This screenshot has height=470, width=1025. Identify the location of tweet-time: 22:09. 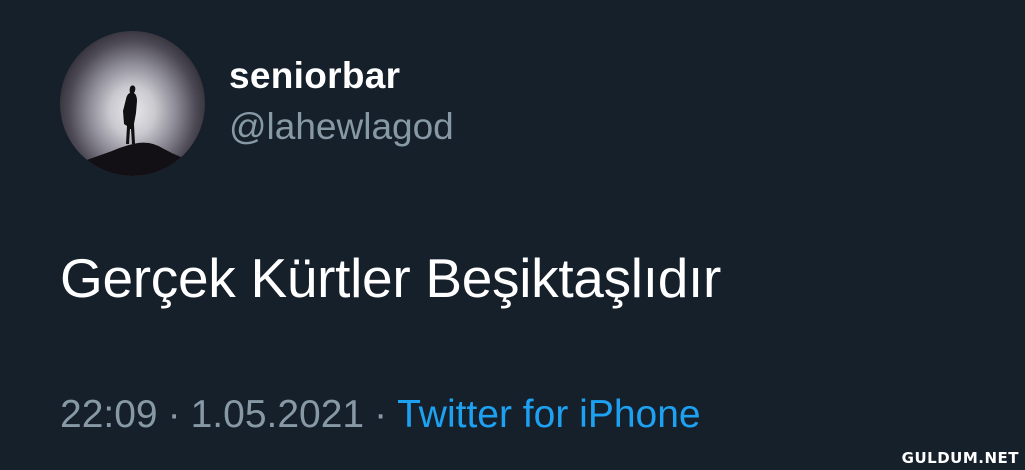
(109, 414).